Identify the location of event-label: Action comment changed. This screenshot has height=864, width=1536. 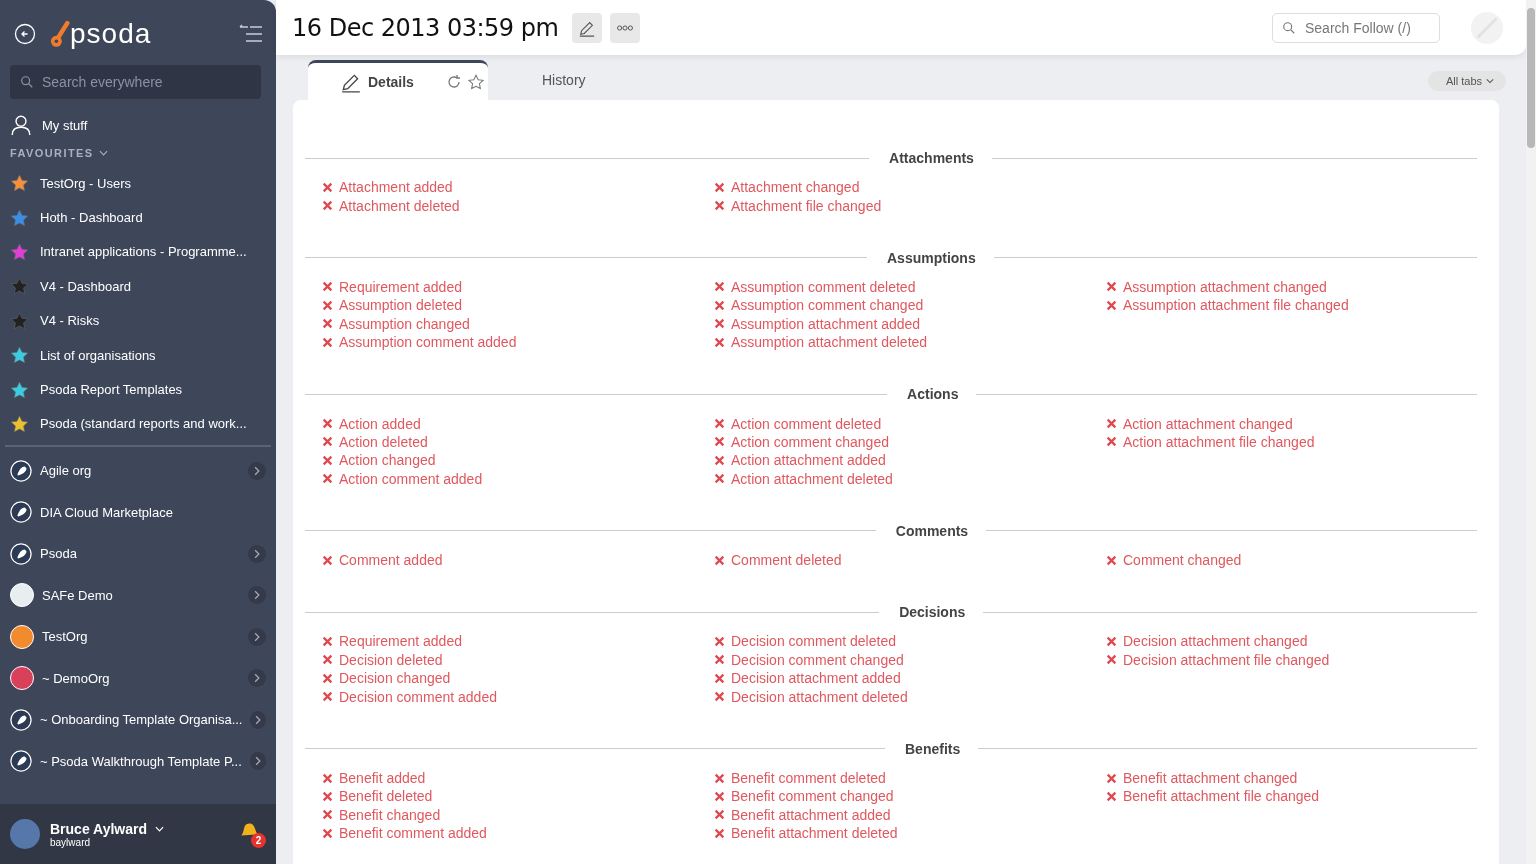
(810, 441).